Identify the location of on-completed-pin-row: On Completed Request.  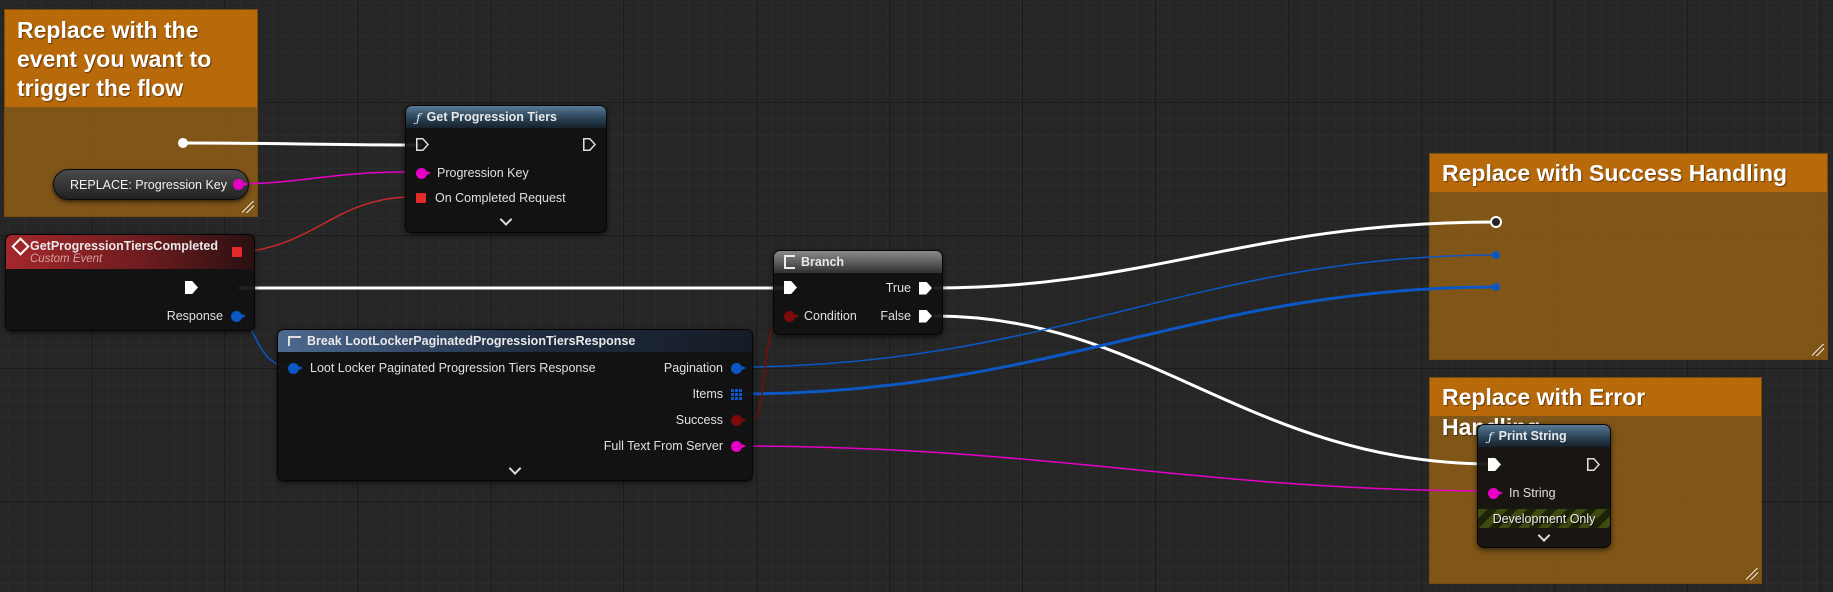
(491, 198).